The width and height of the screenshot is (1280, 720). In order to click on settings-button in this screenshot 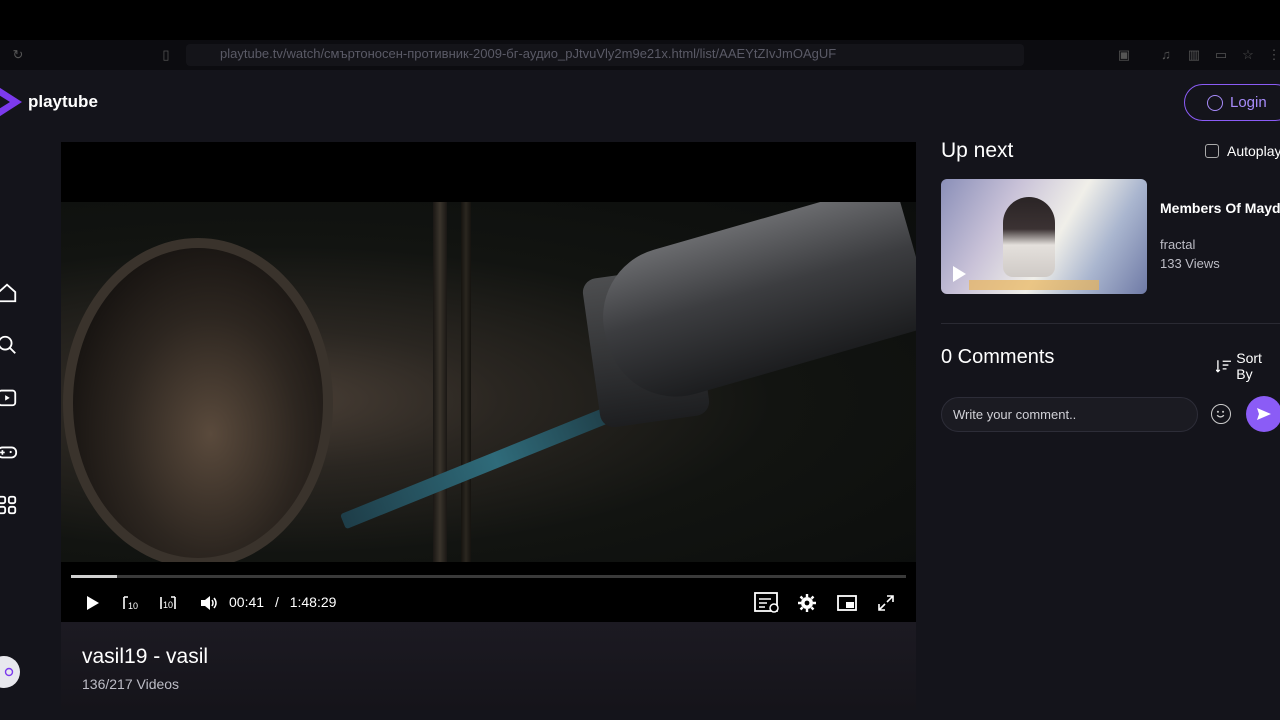, I will do `click(807, 603)`.